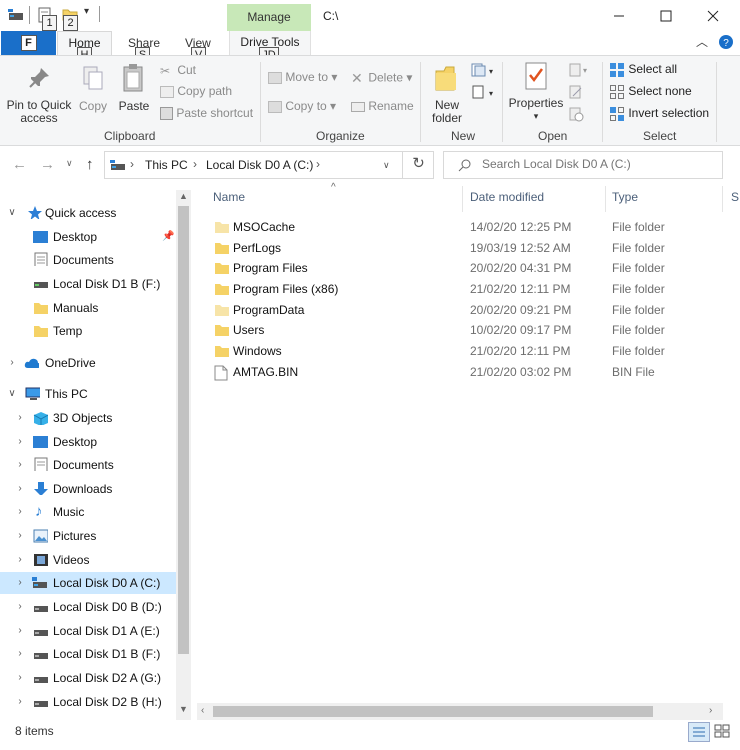 The width and height of the screenshot is (740, 750). I want to click on address-dropdown-icon: ∨, so click(386, 165).